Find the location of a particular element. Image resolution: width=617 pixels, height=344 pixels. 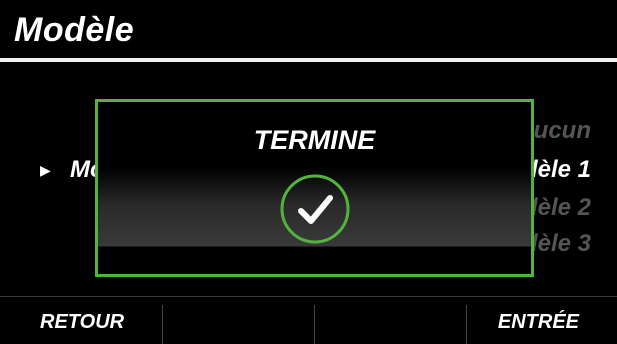

back-button: RETOUR is located at coordinates (82, 322).